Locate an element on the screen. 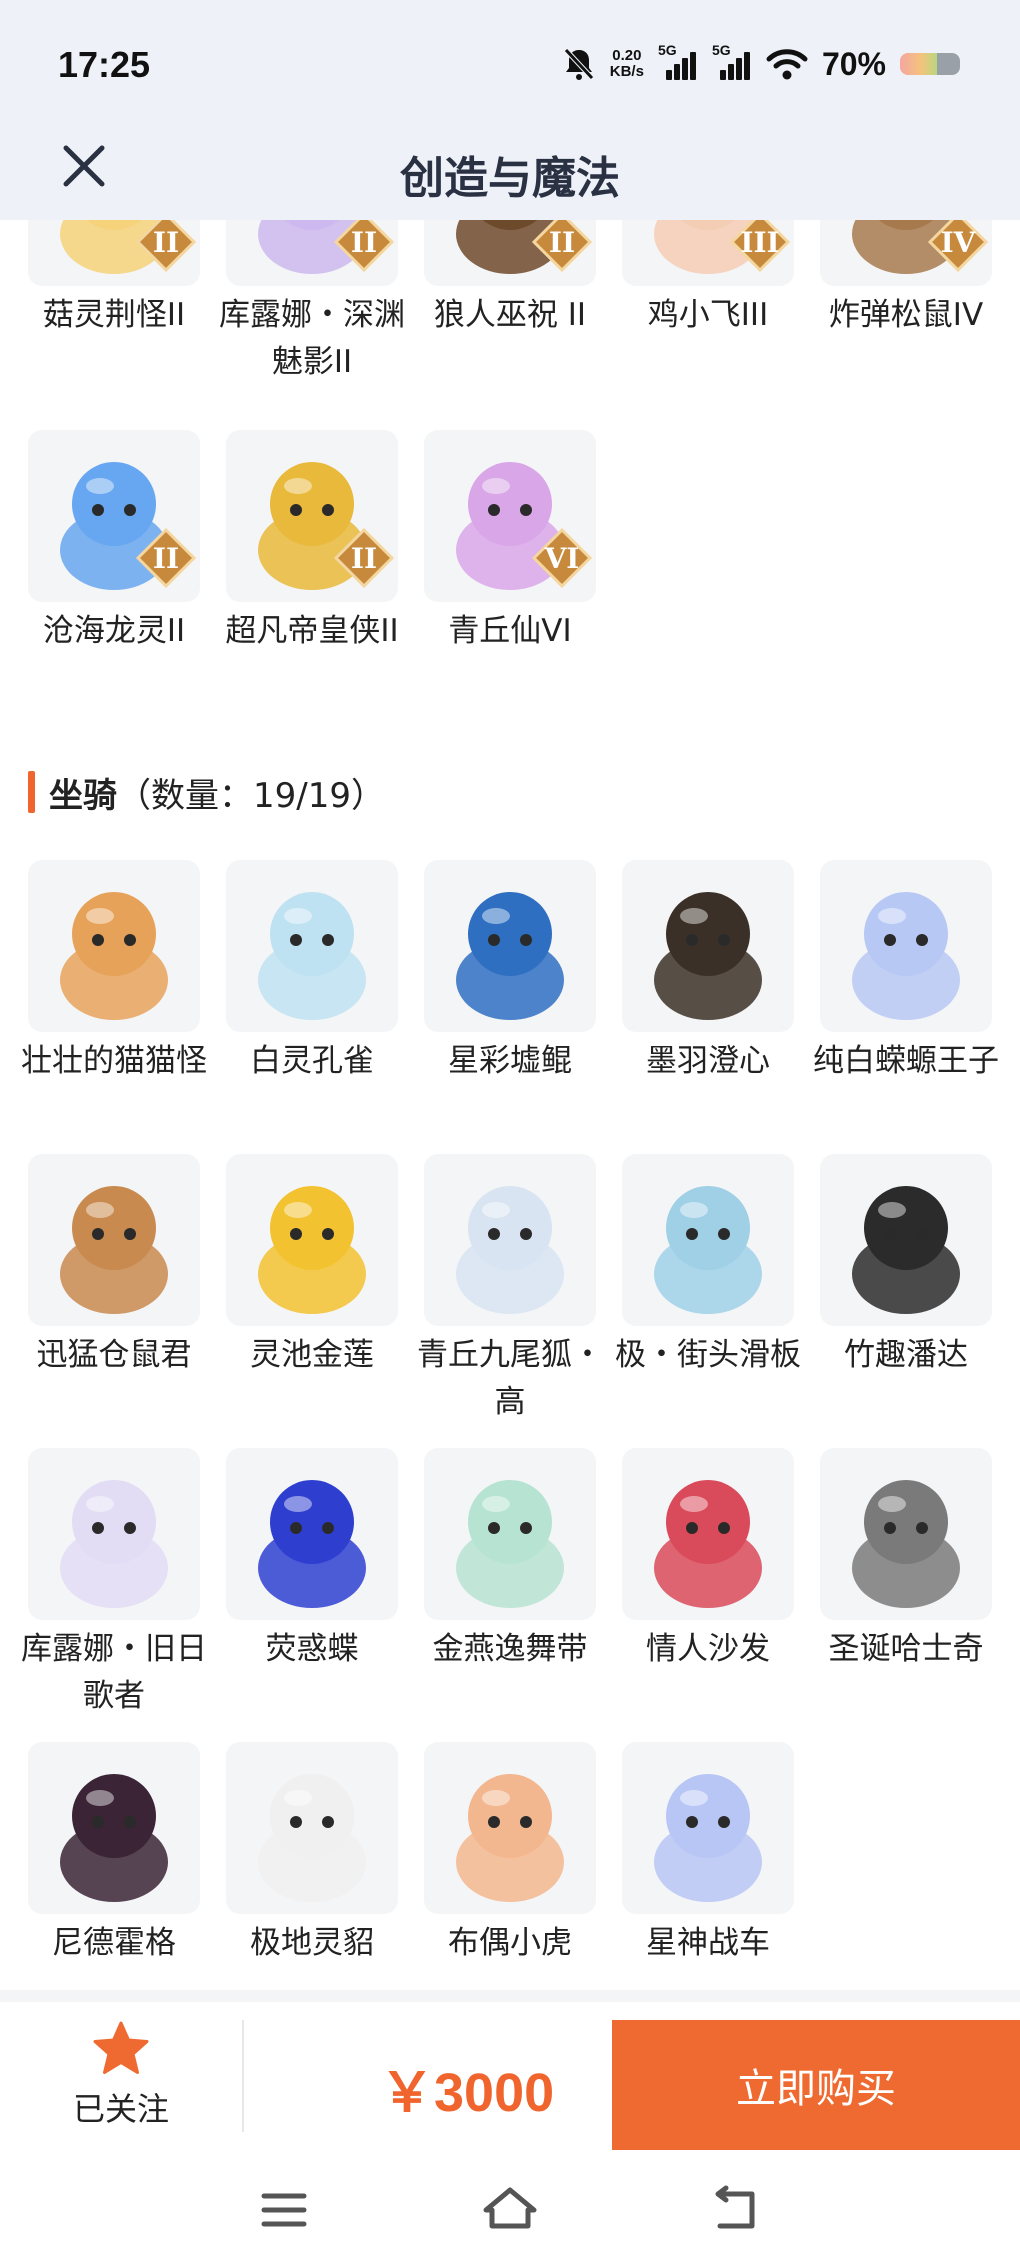 The height and width of the screenshot is (2267, 1020). home-button is located at coordinates (510, 2210).